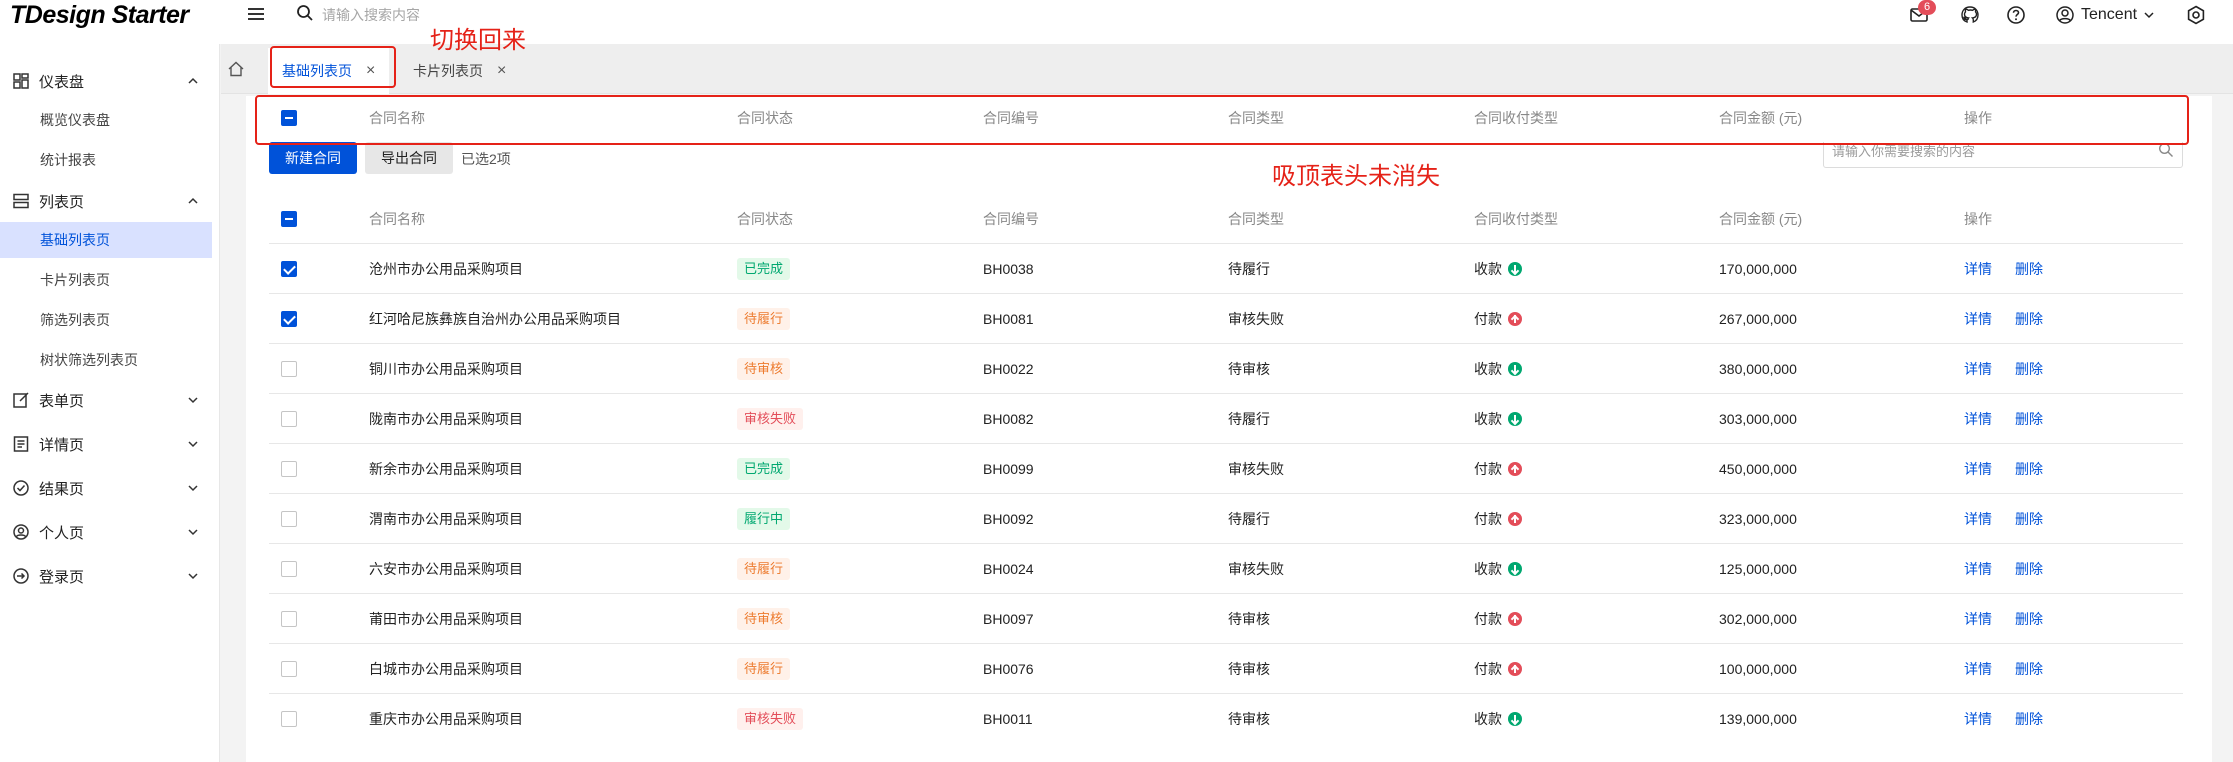  What do you see at coordinates (106, 320) in the screenshot?
I see `sidebar-item-filter-list: 筛选列表页` at bounding box center [106, 320].